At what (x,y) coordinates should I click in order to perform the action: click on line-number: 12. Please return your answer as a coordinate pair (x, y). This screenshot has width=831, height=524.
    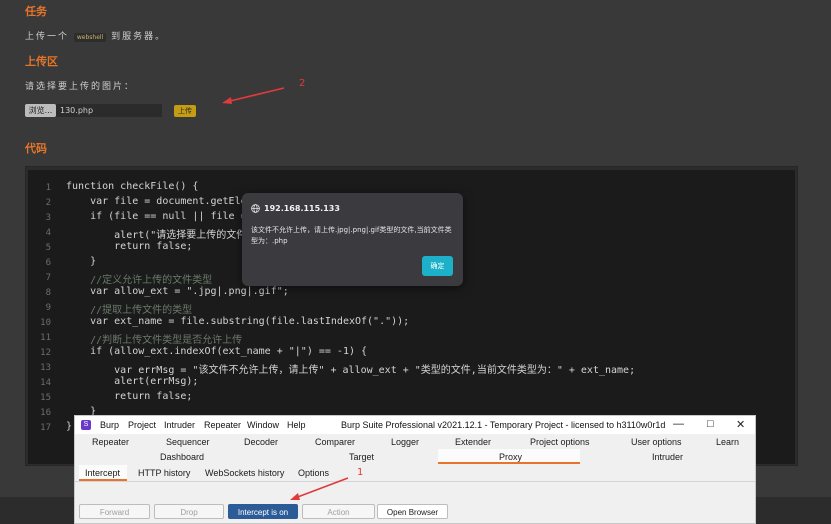
    Looking at the image, I should click on (45, 353).